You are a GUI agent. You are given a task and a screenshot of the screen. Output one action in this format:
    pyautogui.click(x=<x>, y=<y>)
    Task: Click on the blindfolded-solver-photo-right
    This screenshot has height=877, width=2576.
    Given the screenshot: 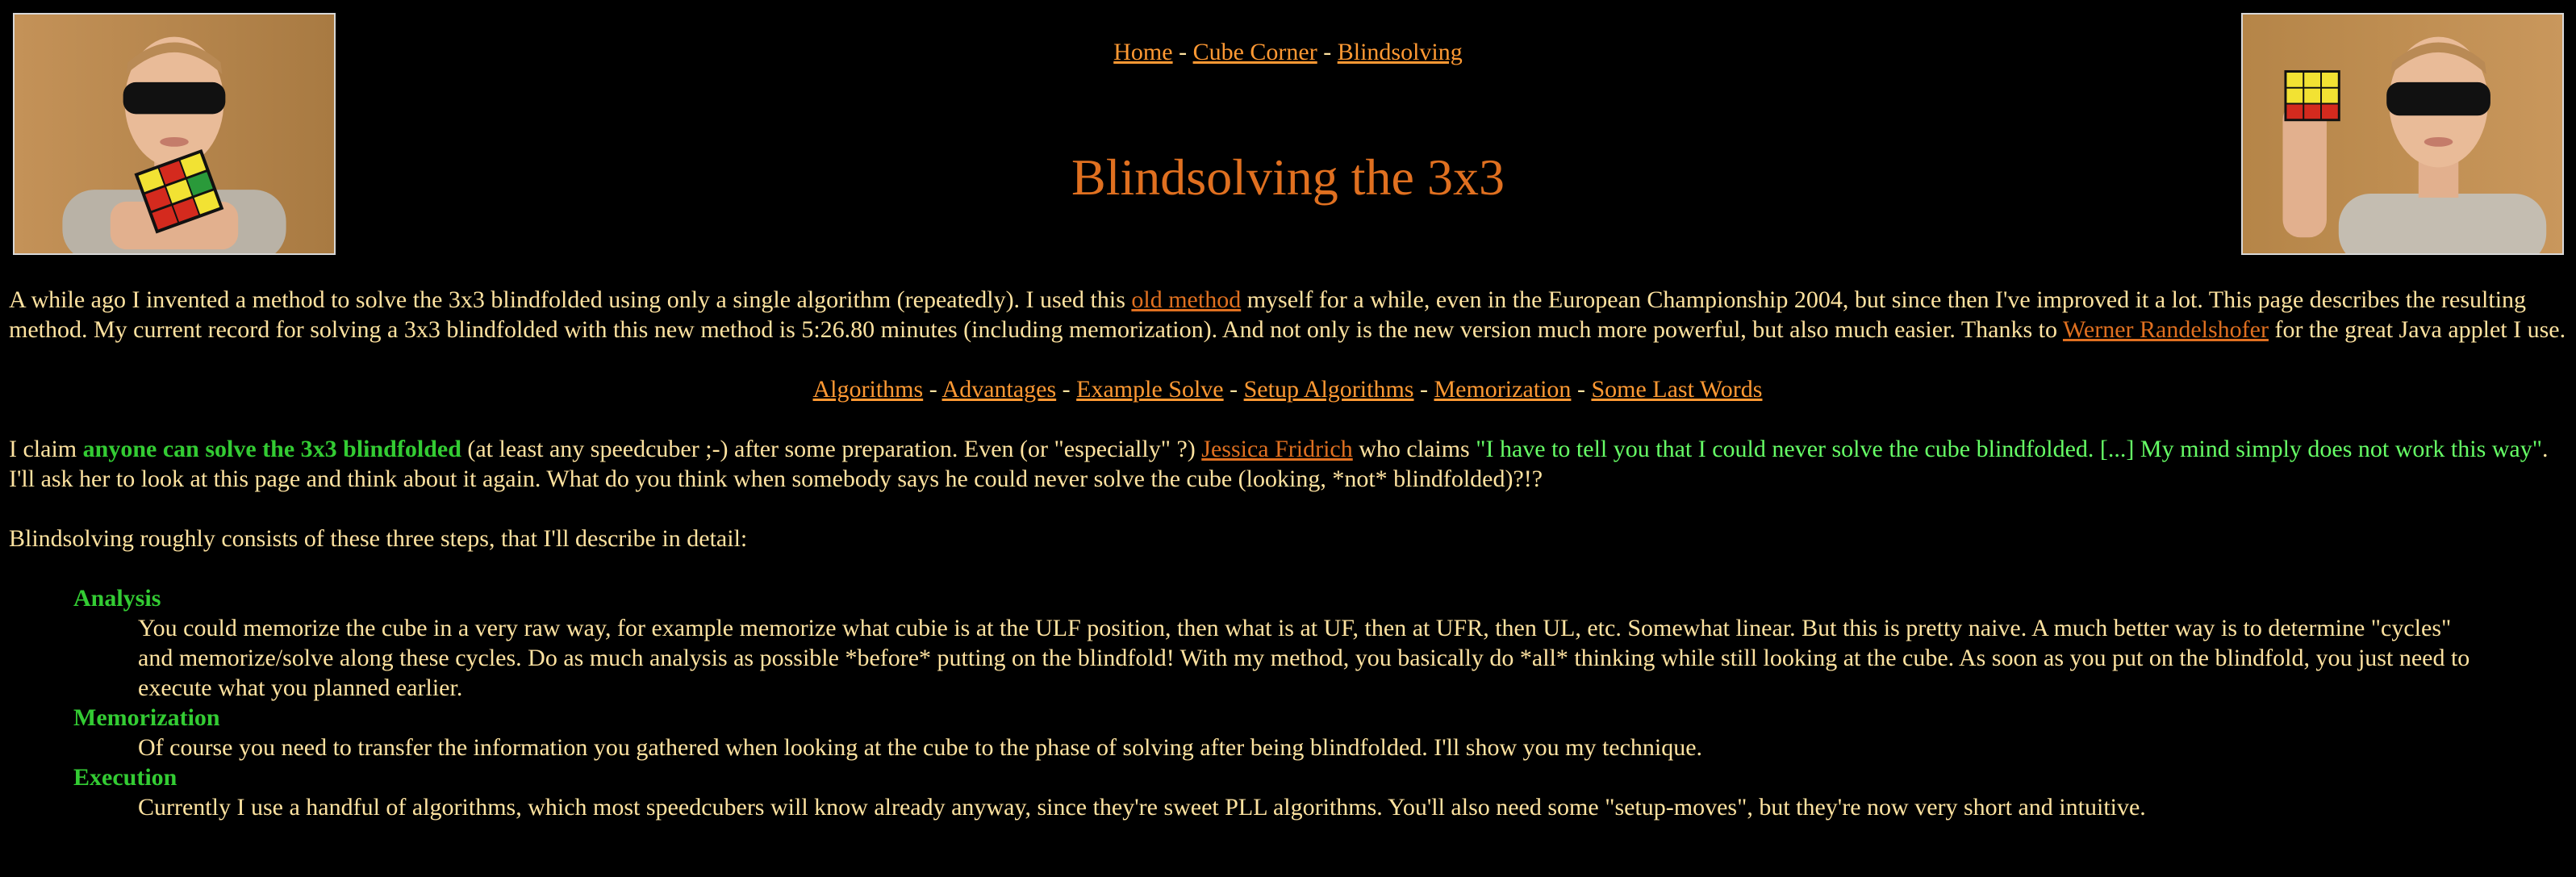 What is the action you would take?
    pyautogui.click(x=2402, y=134)
    